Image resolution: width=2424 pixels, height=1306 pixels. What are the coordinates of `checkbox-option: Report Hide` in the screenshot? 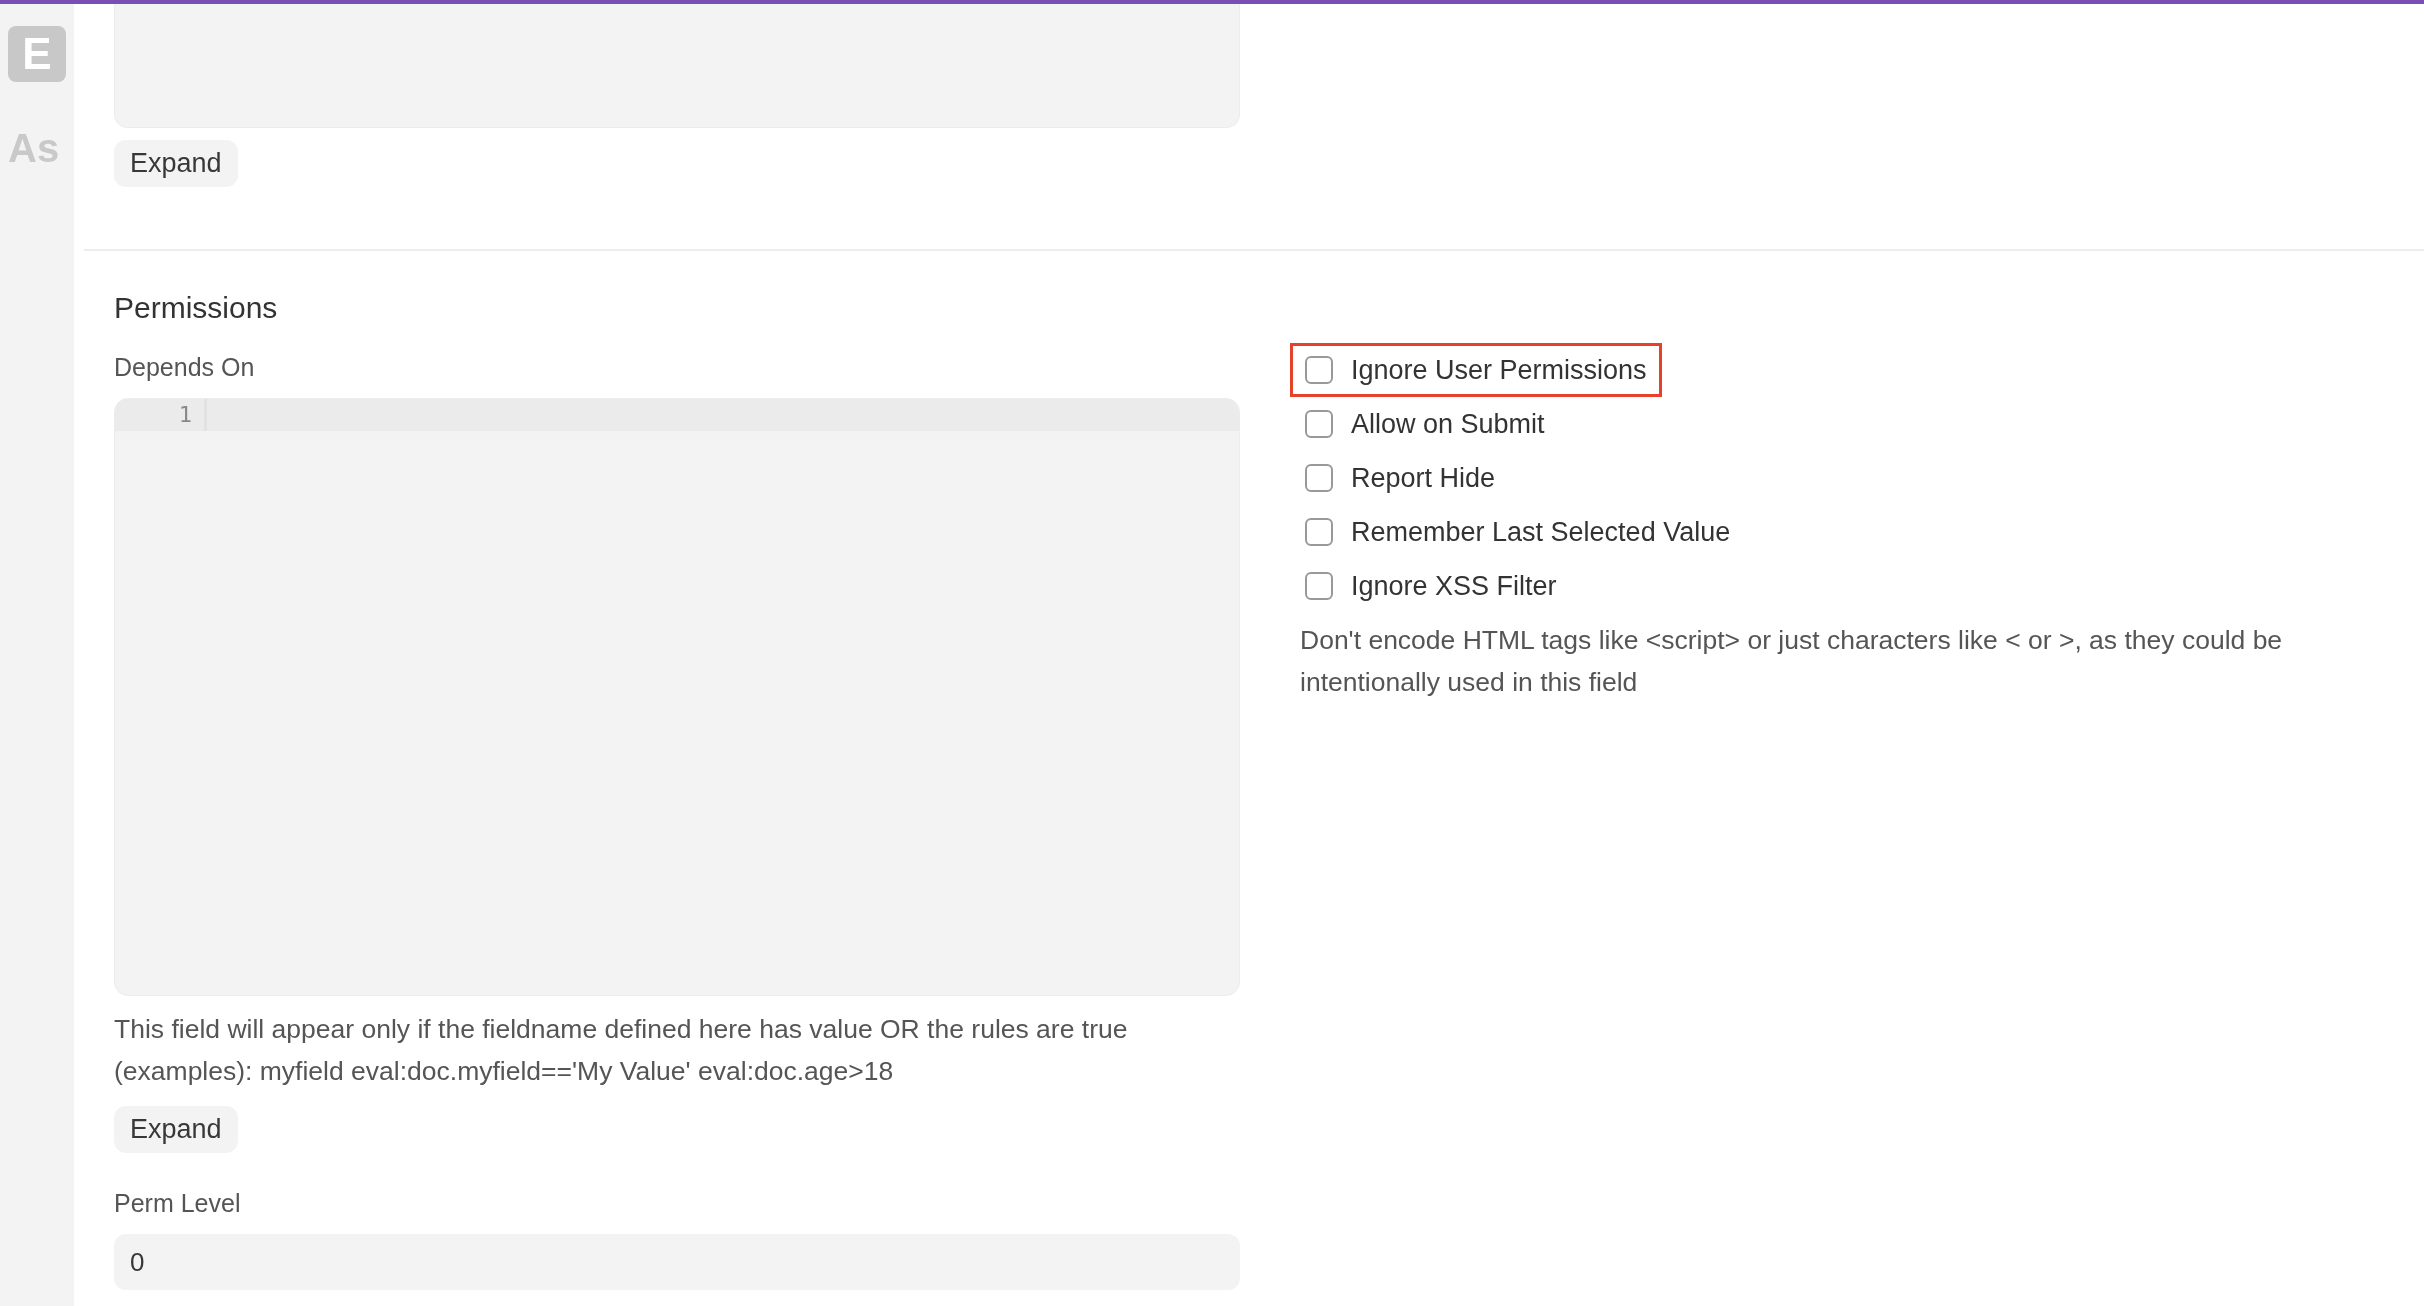 It's located at (1400, 478).